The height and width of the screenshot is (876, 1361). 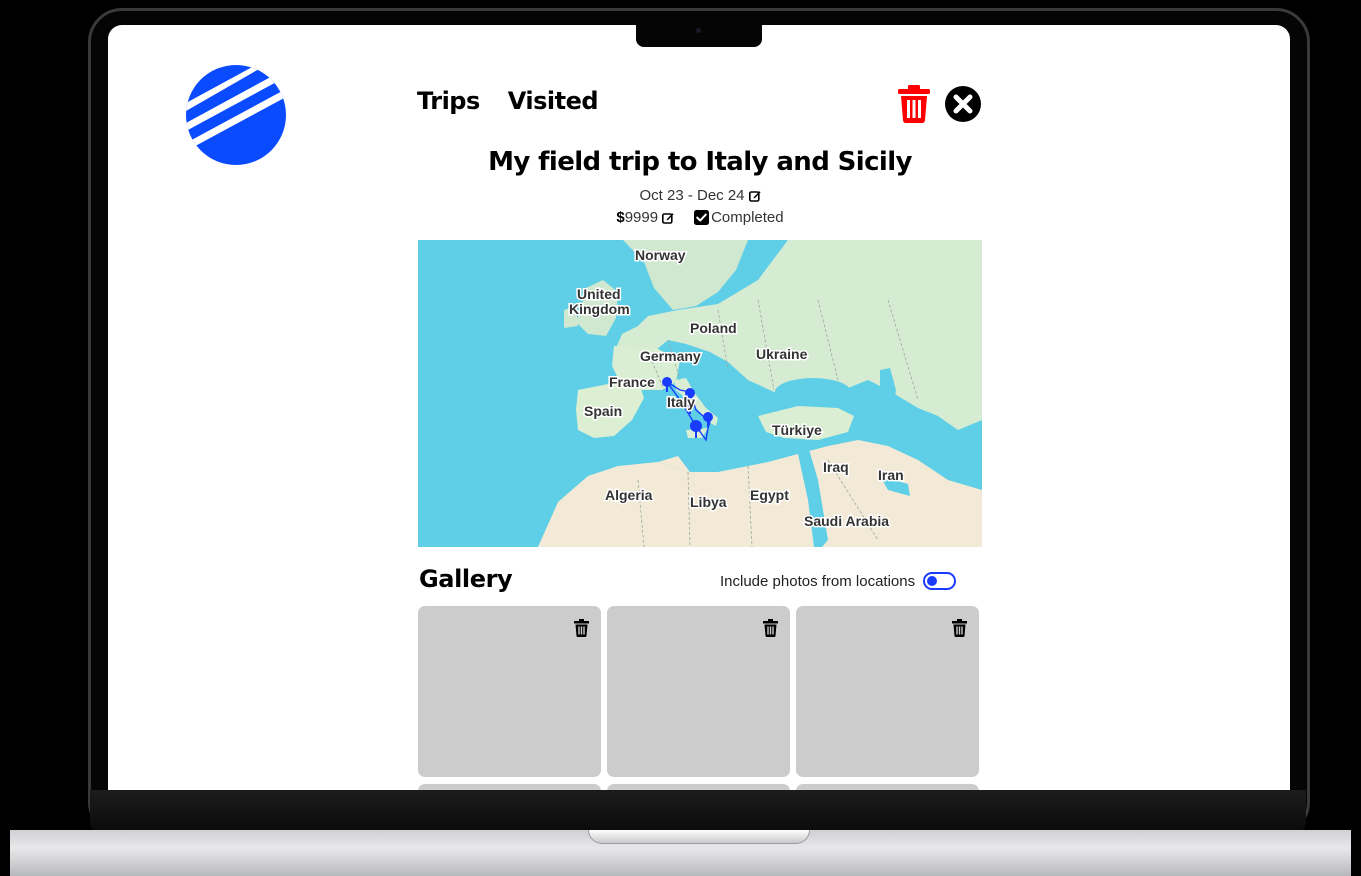 I want to click on map-label-italy: Italy, so click(x=681, y=402).